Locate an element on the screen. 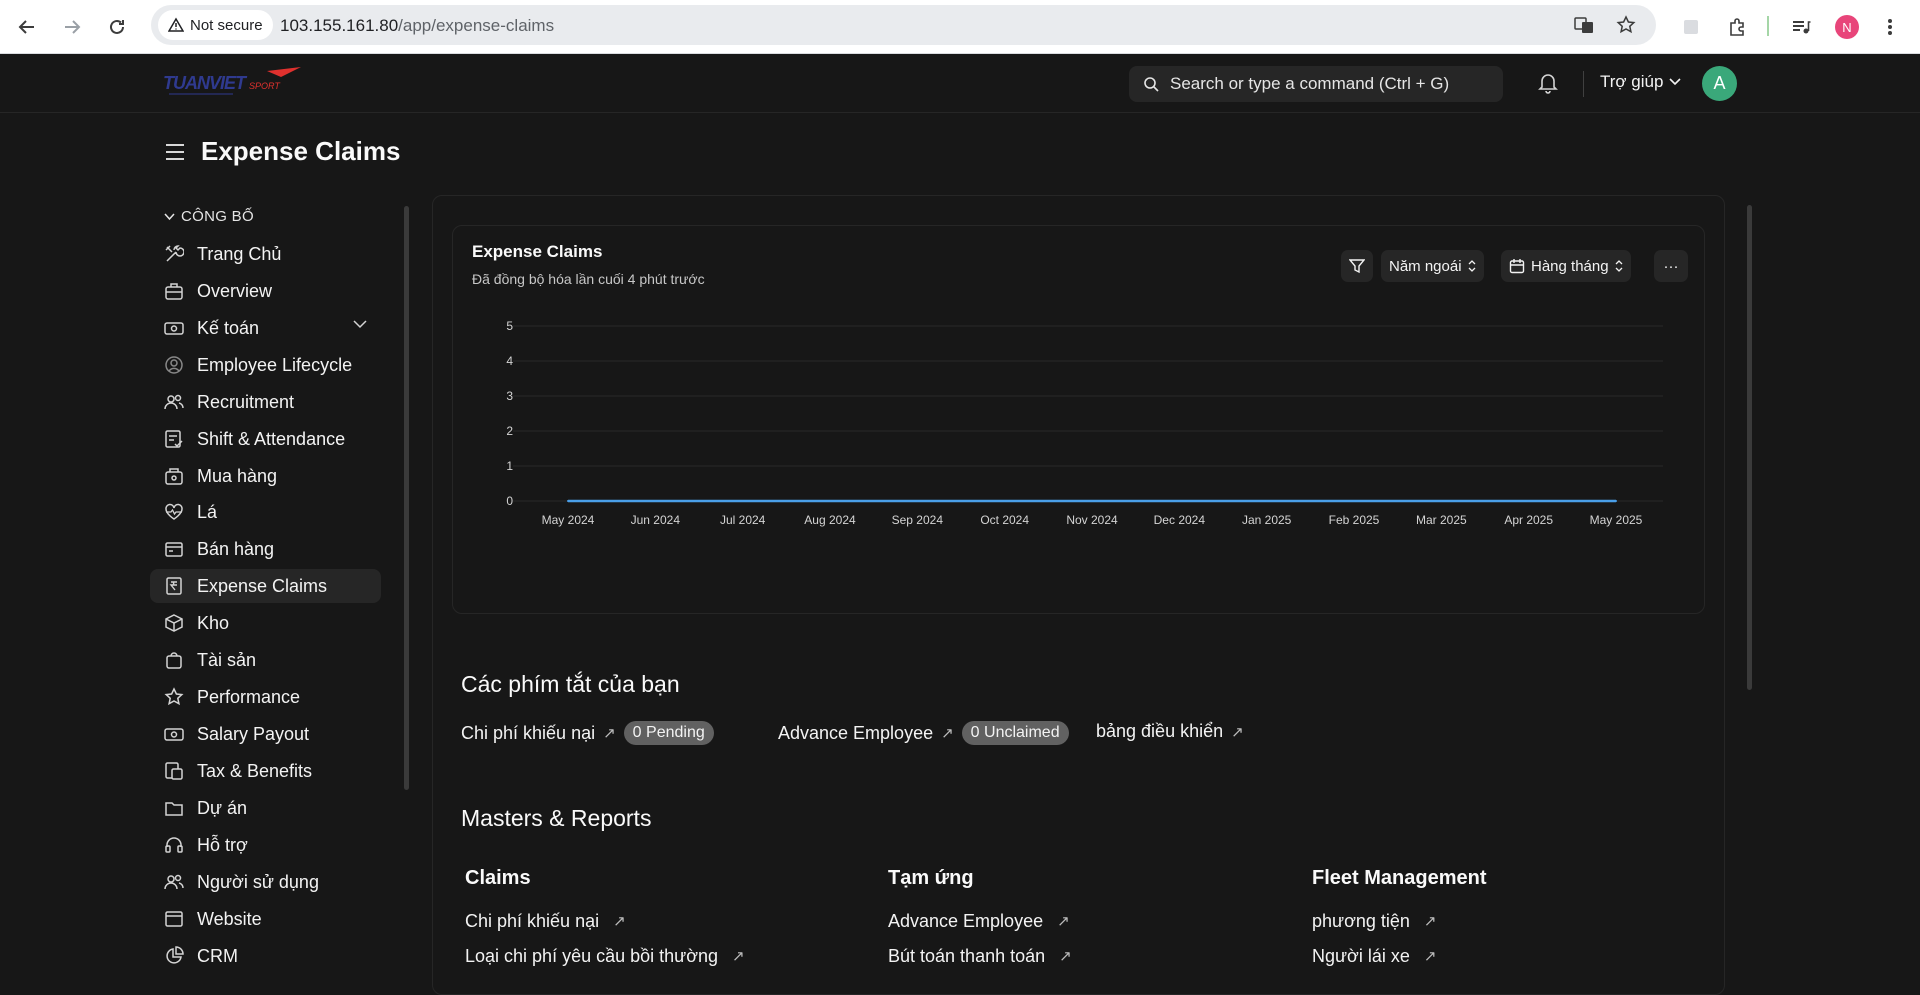  sidebar-item-ho-tro: Hỗ trợ is located at coordinates (265, 845).